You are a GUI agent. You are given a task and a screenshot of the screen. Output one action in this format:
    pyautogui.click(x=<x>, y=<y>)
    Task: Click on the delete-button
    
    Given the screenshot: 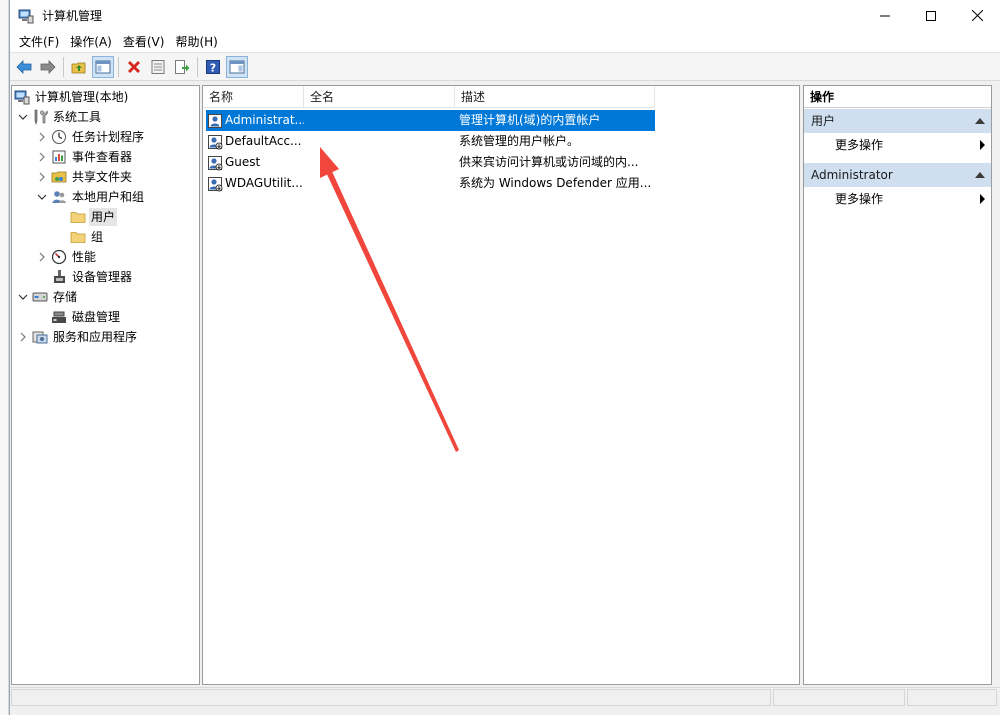 What is the action you would take?
    pyautogui.click(x=134, y=67)
    